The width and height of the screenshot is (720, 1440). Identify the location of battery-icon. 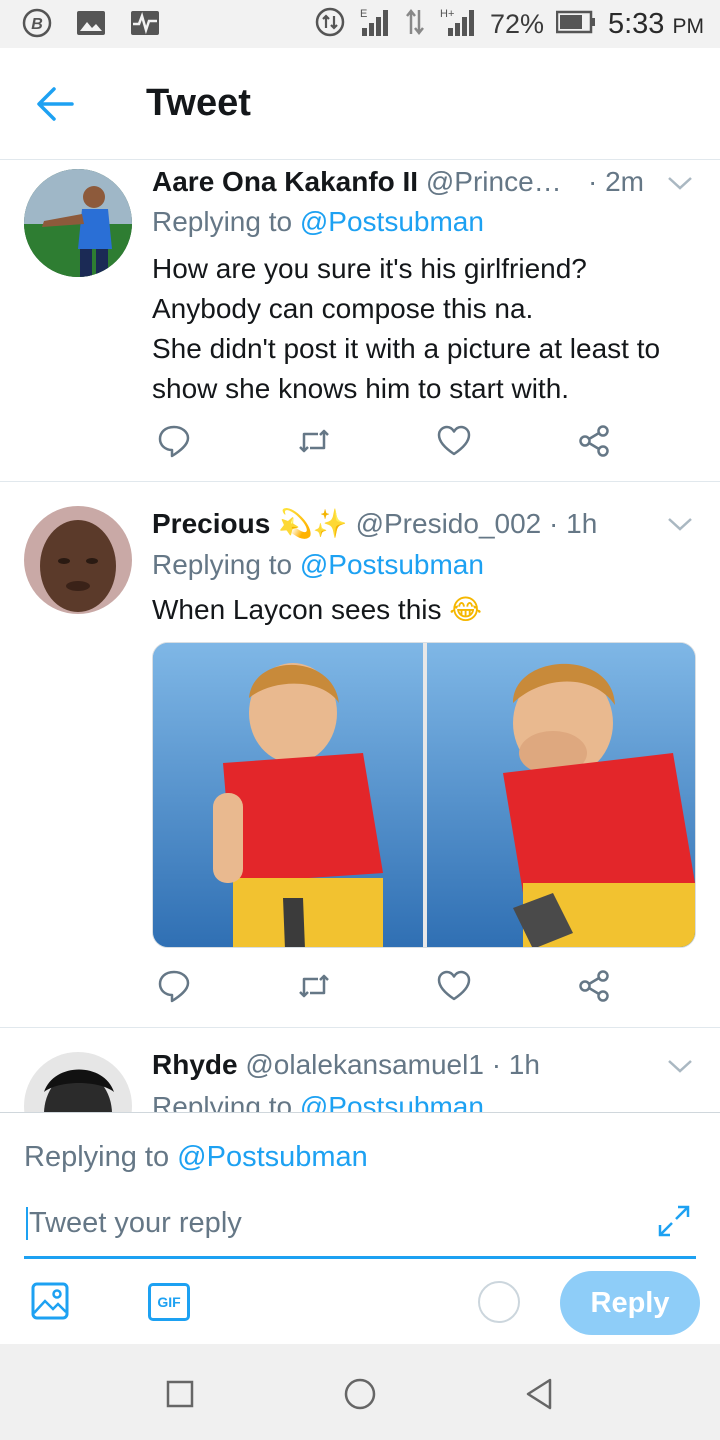
(575, 24).